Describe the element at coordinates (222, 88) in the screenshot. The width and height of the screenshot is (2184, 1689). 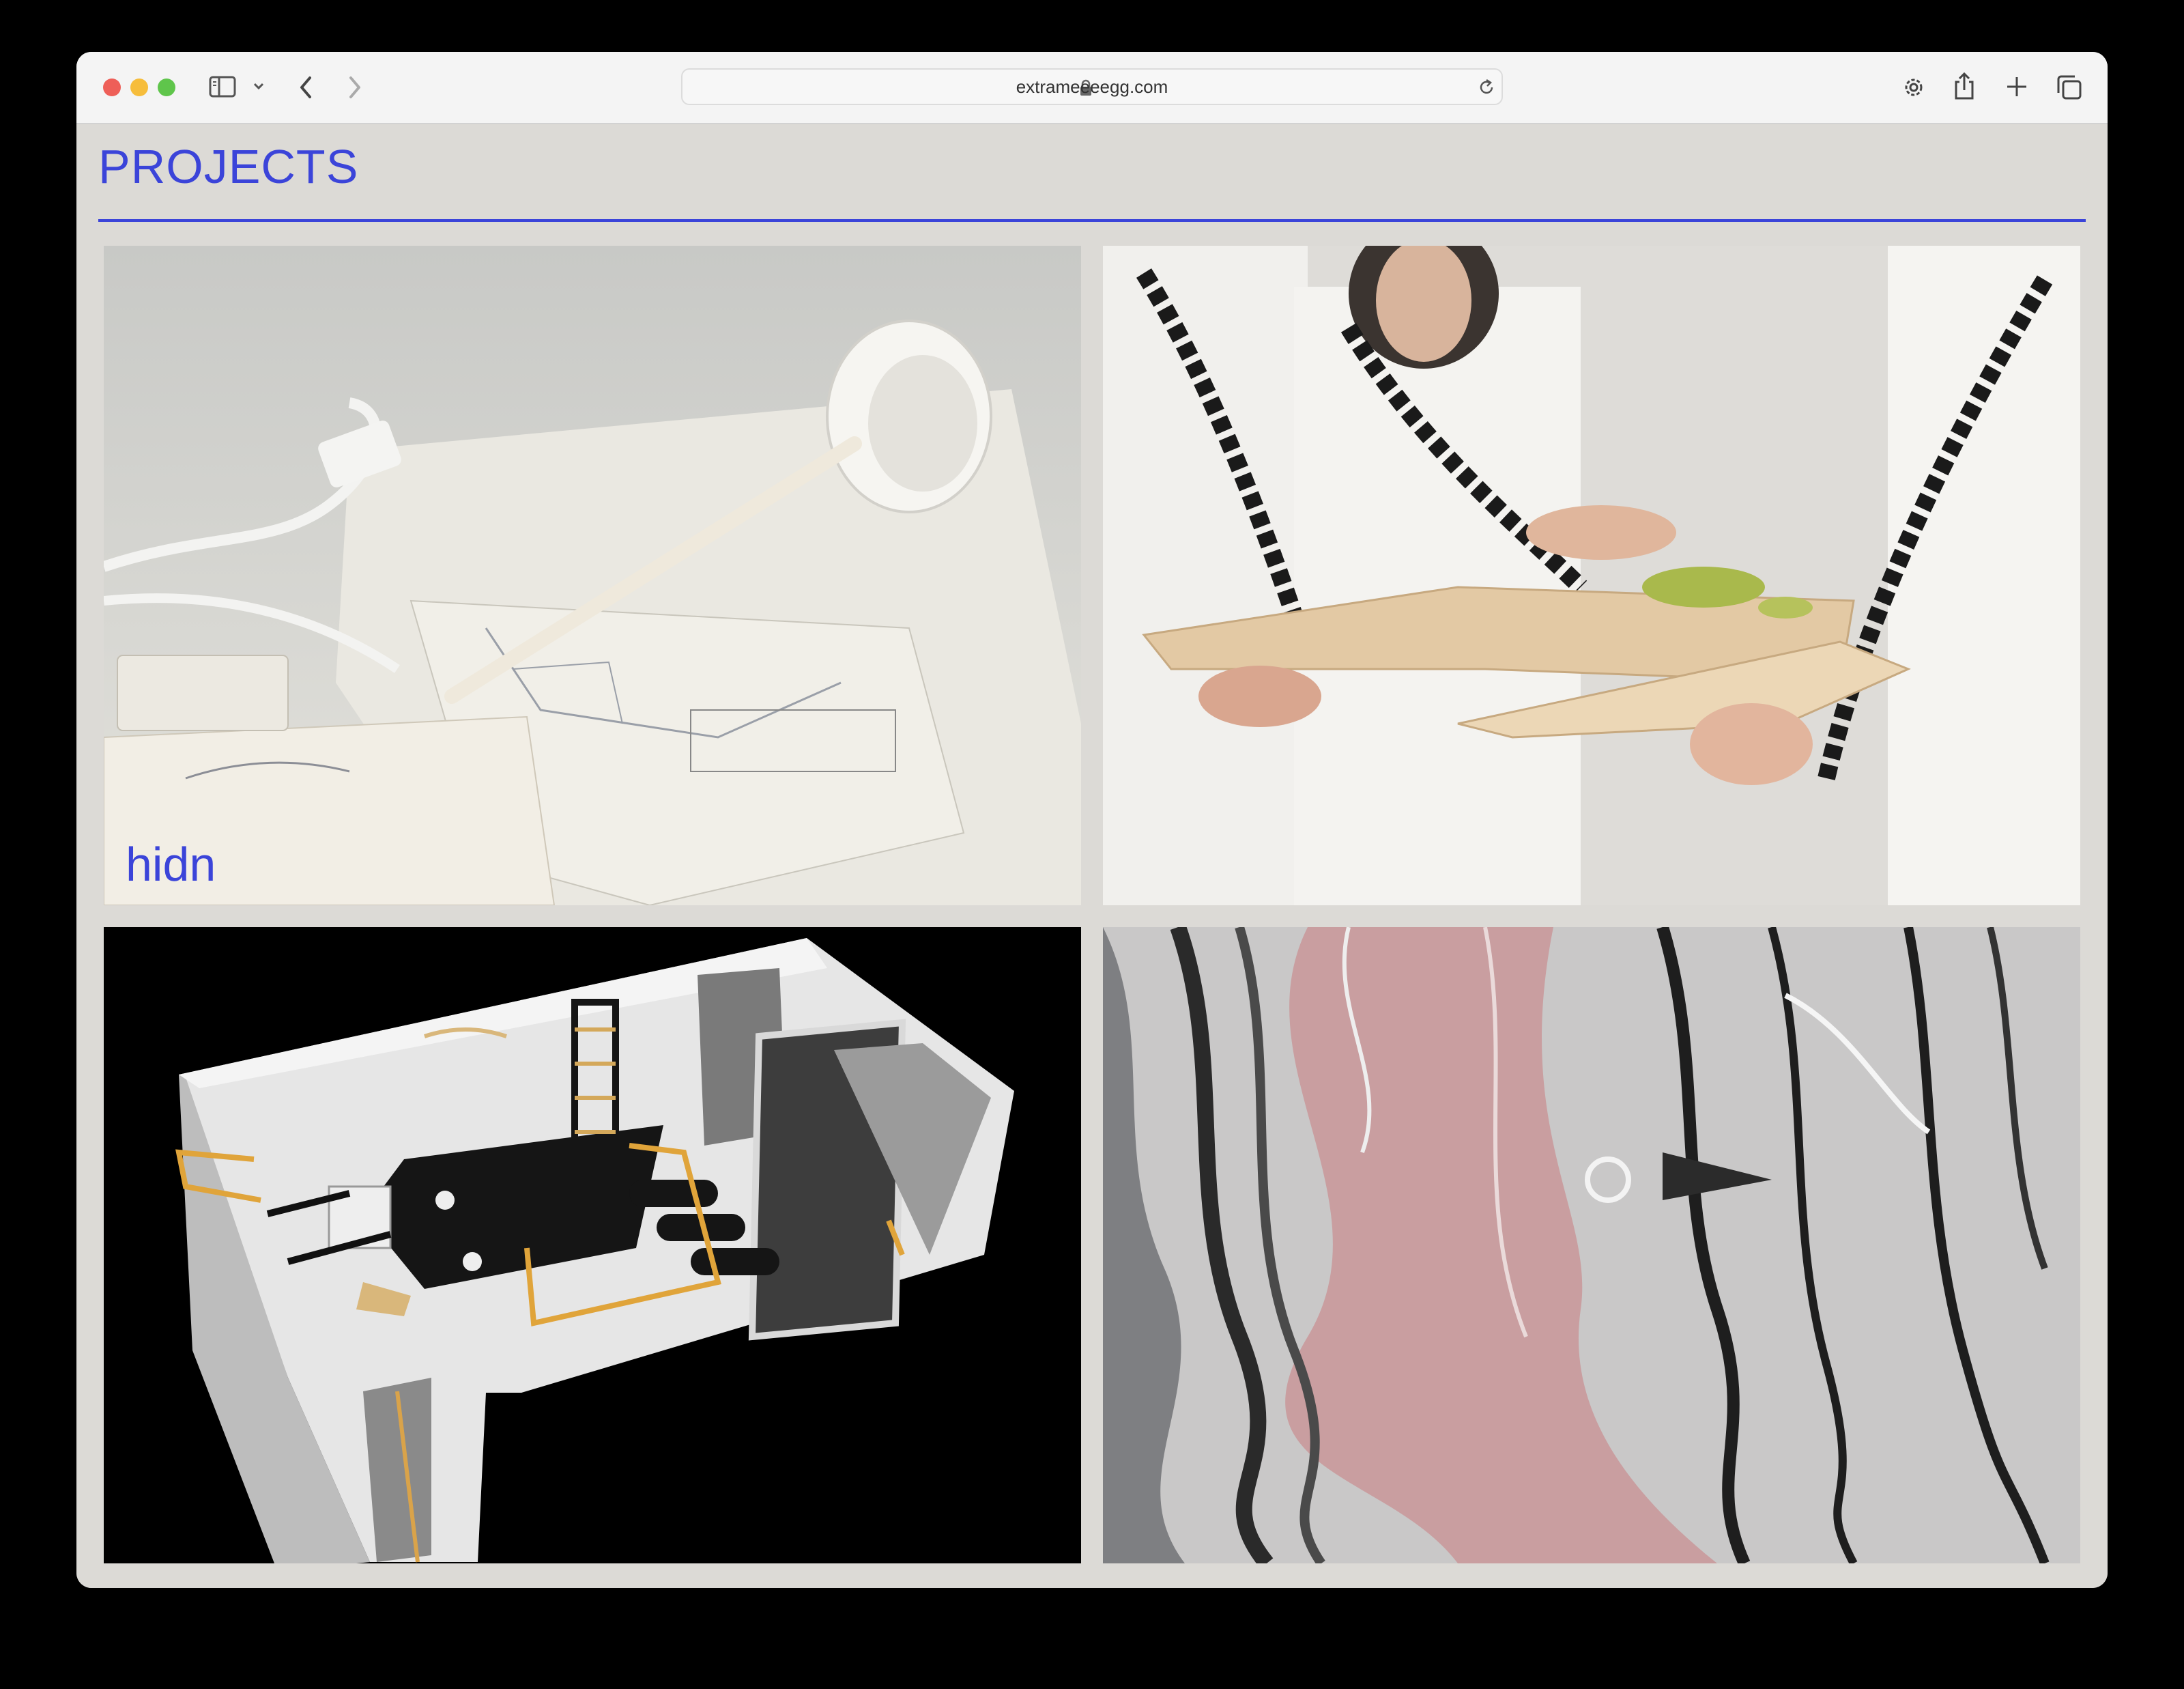
I see `sidebar-icon` at that location.